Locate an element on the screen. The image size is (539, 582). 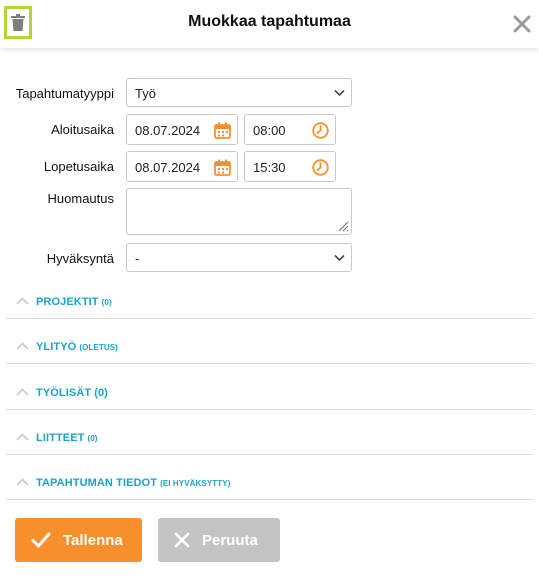
start-label: Aloitusaika is located at coordinates (82, 129).